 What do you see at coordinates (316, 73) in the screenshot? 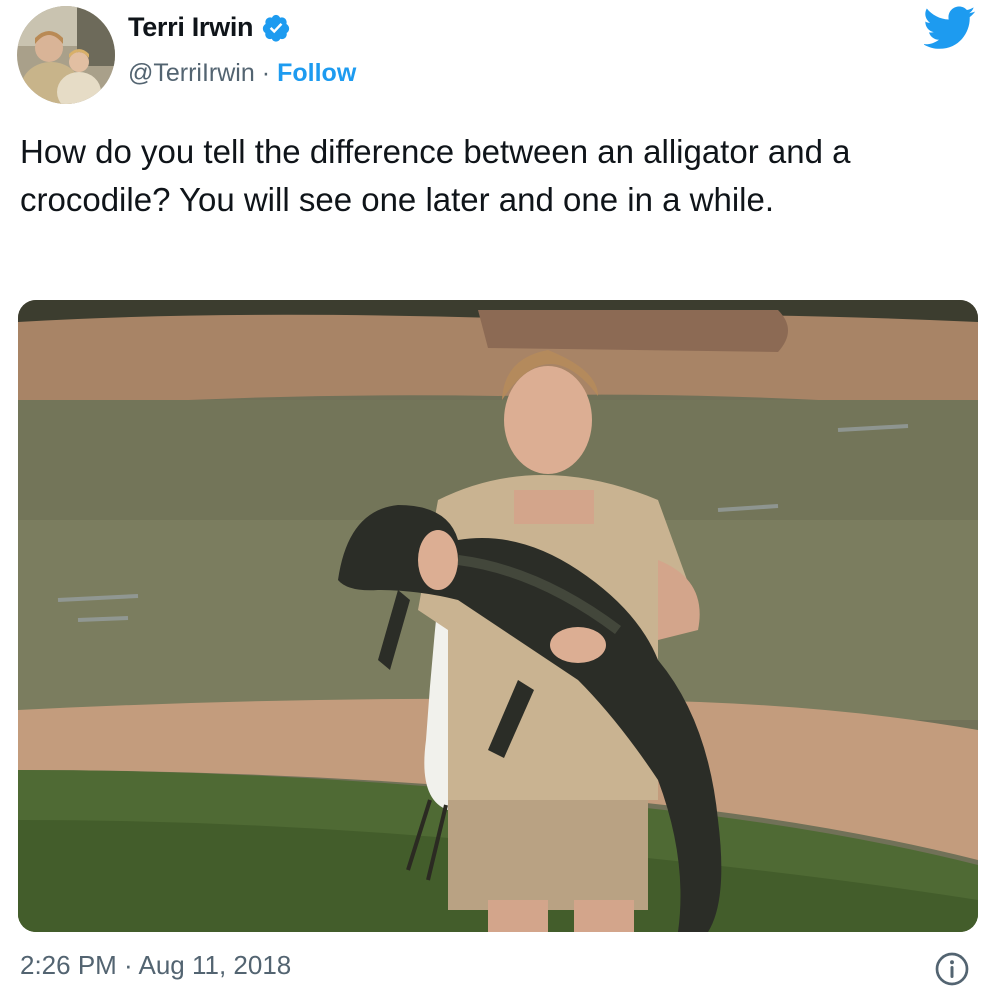
I see `follow-button: Follow` at bounding box center [316, 73].